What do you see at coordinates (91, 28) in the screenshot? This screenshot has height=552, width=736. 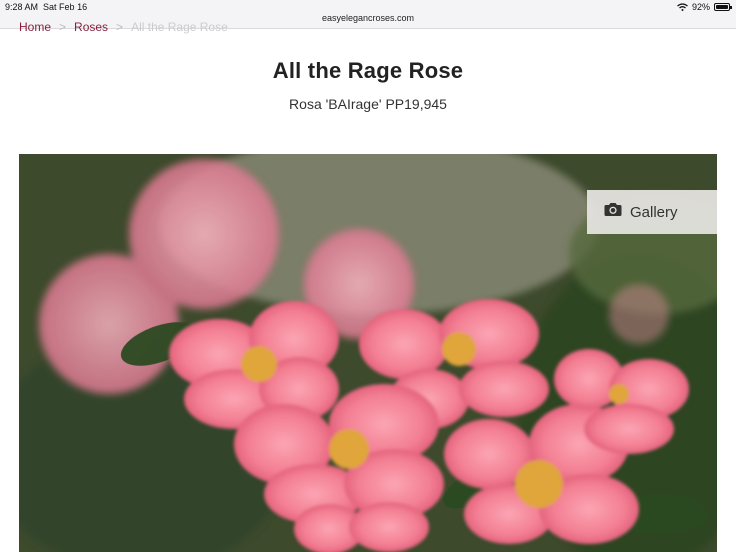 I see `breadcrumb-roses: Roses` at bounding box center [91, 28].